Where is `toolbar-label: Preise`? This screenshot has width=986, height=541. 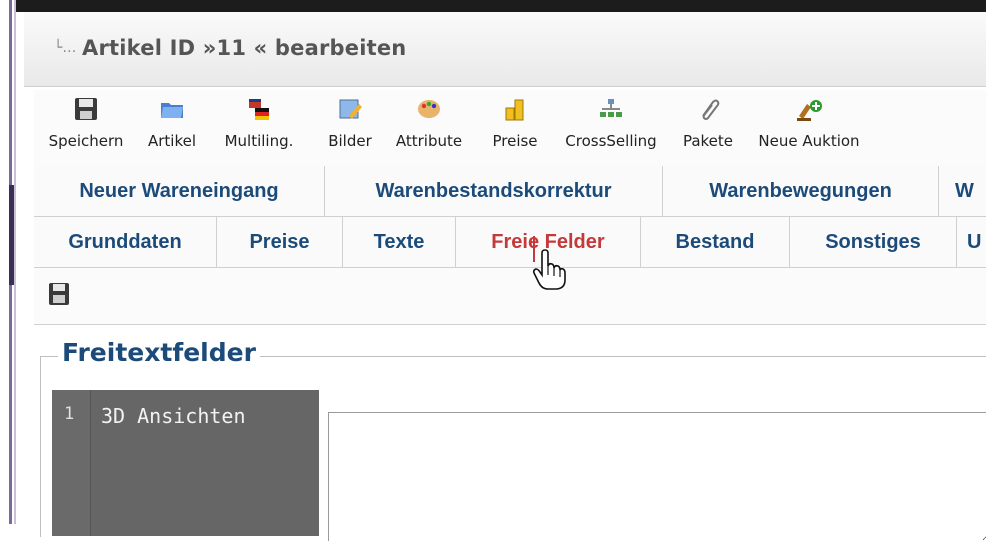
toolbar-label: Preise is located at coordinates (515, 141).